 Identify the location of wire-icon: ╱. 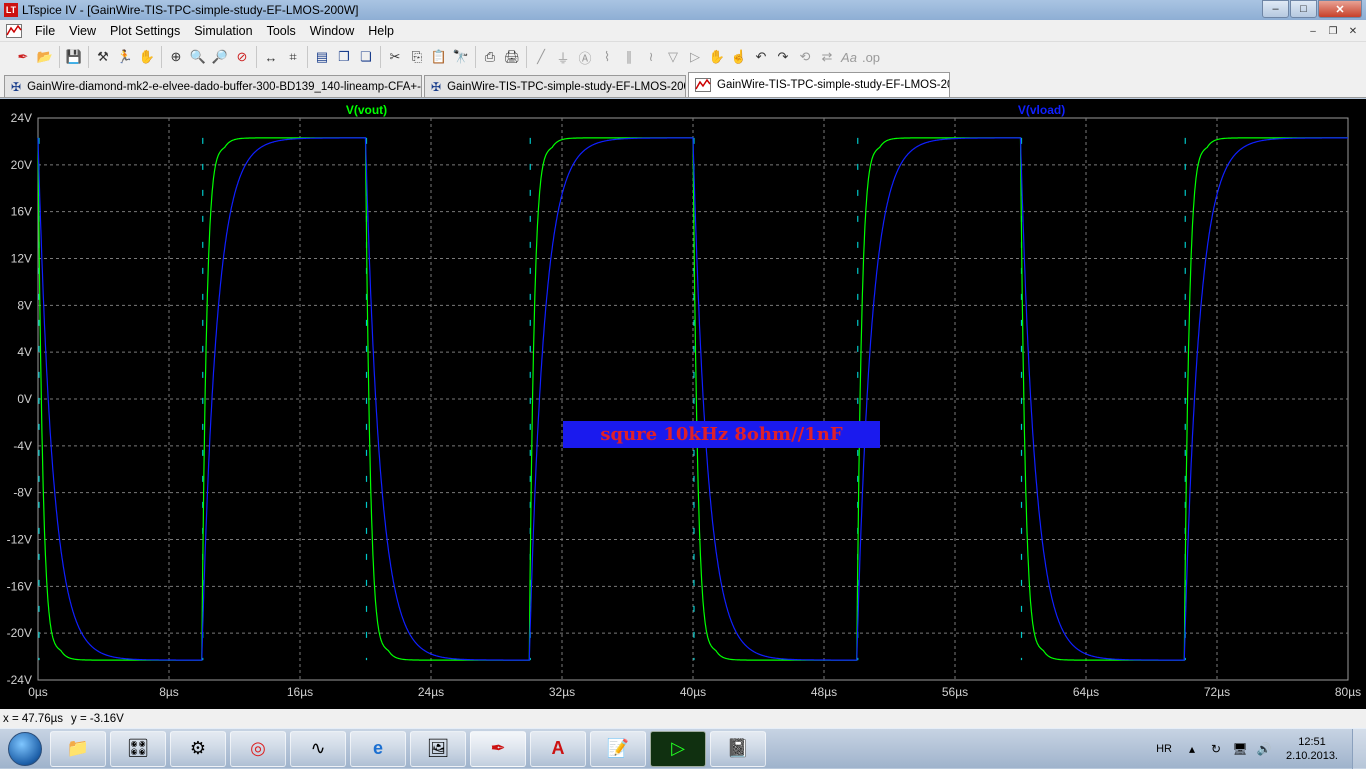
(541, 57).